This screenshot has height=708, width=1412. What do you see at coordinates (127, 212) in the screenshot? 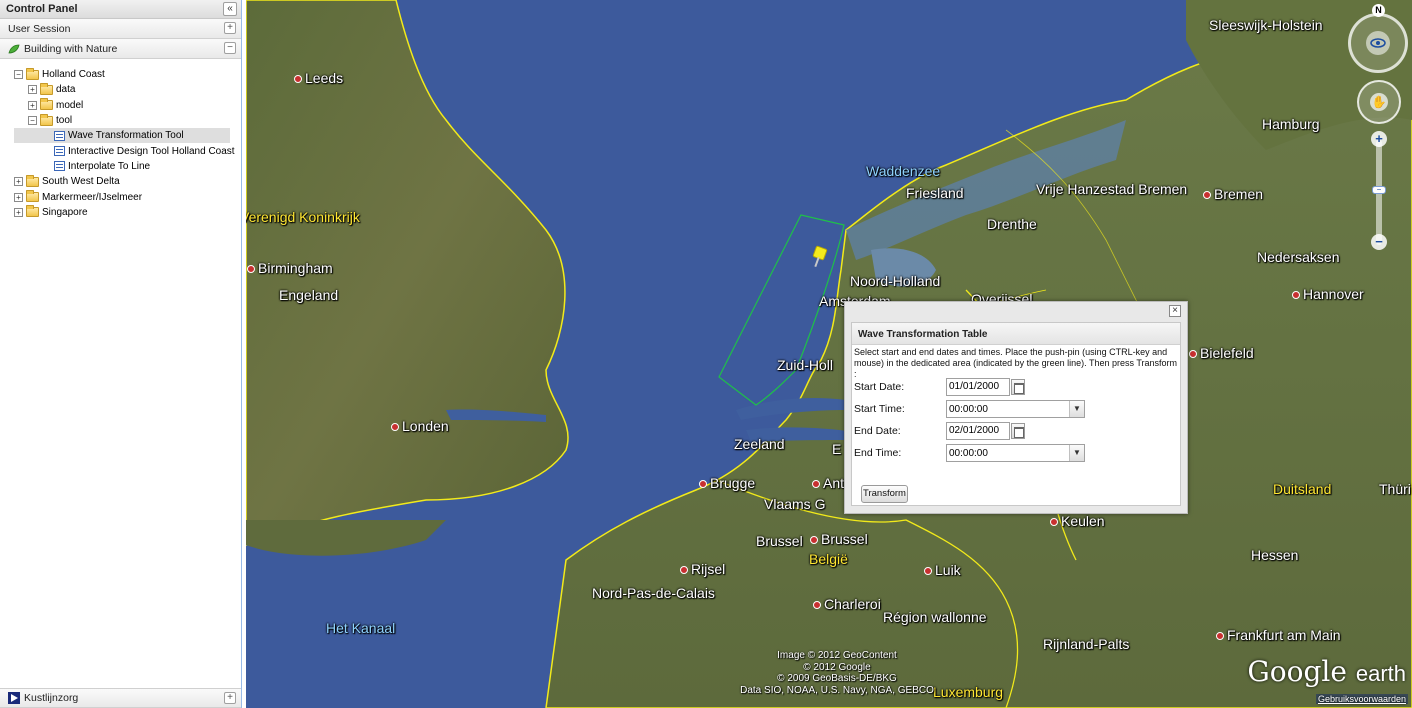
I see `tree-node-singapore: + Singapore` at bounding box center [127, 212].